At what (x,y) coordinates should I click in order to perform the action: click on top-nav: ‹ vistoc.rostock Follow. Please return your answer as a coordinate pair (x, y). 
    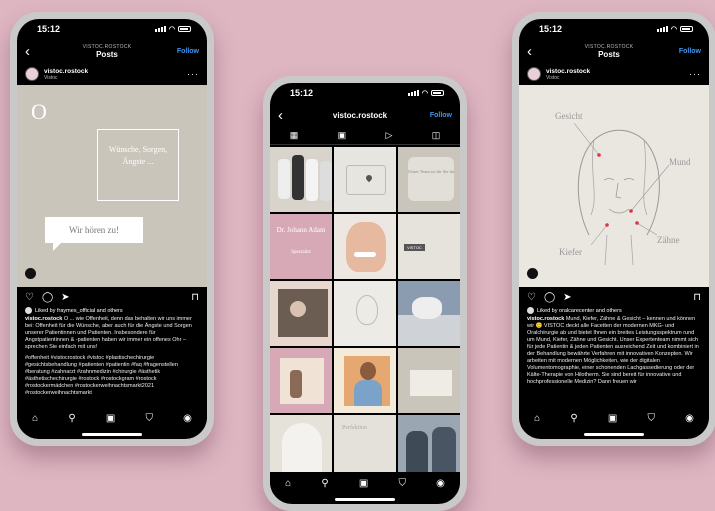
    Looking at the image, I should click on (365, 115).